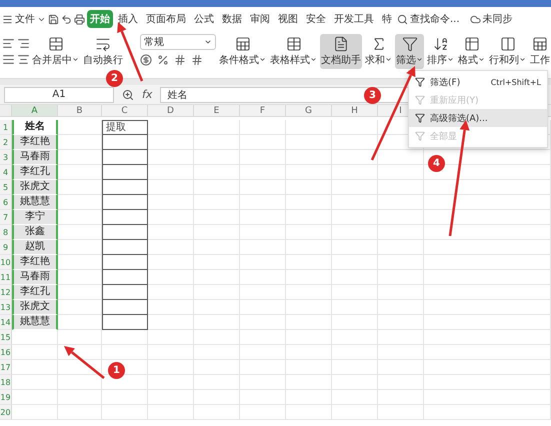  I want to click on menu-tab: 插入, so click(128, 19).